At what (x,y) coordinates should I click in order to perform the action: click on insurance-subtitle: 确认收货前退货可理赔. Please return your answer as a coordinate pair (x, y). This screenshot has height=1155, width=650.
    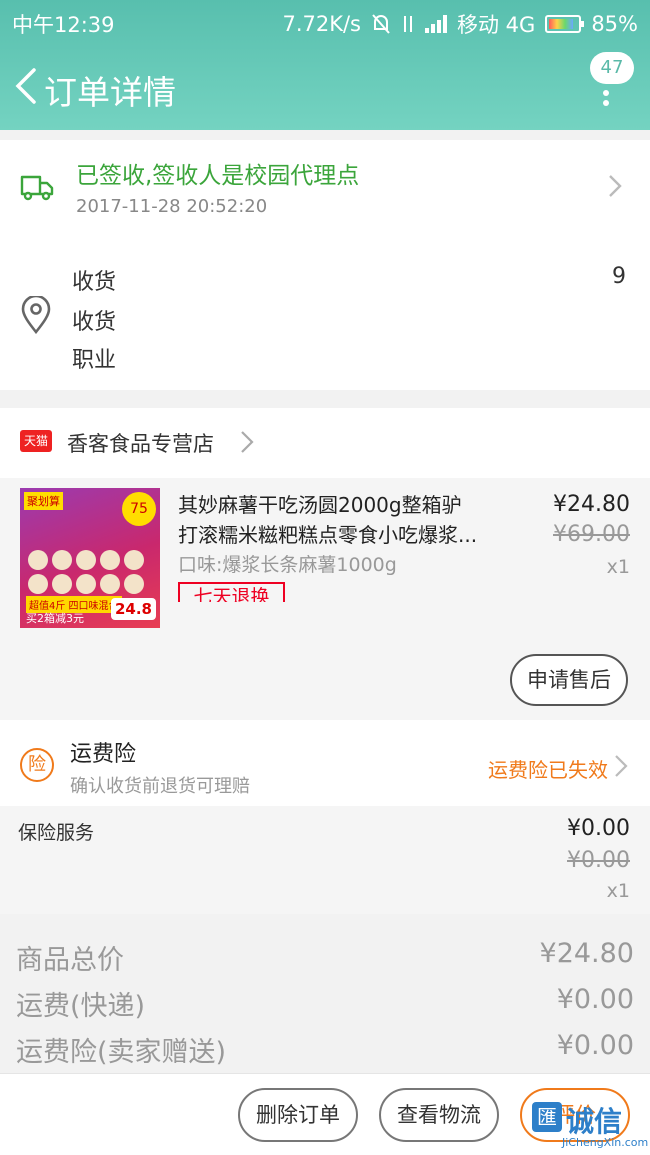
    Looking at the image, I should click on (160, 786).